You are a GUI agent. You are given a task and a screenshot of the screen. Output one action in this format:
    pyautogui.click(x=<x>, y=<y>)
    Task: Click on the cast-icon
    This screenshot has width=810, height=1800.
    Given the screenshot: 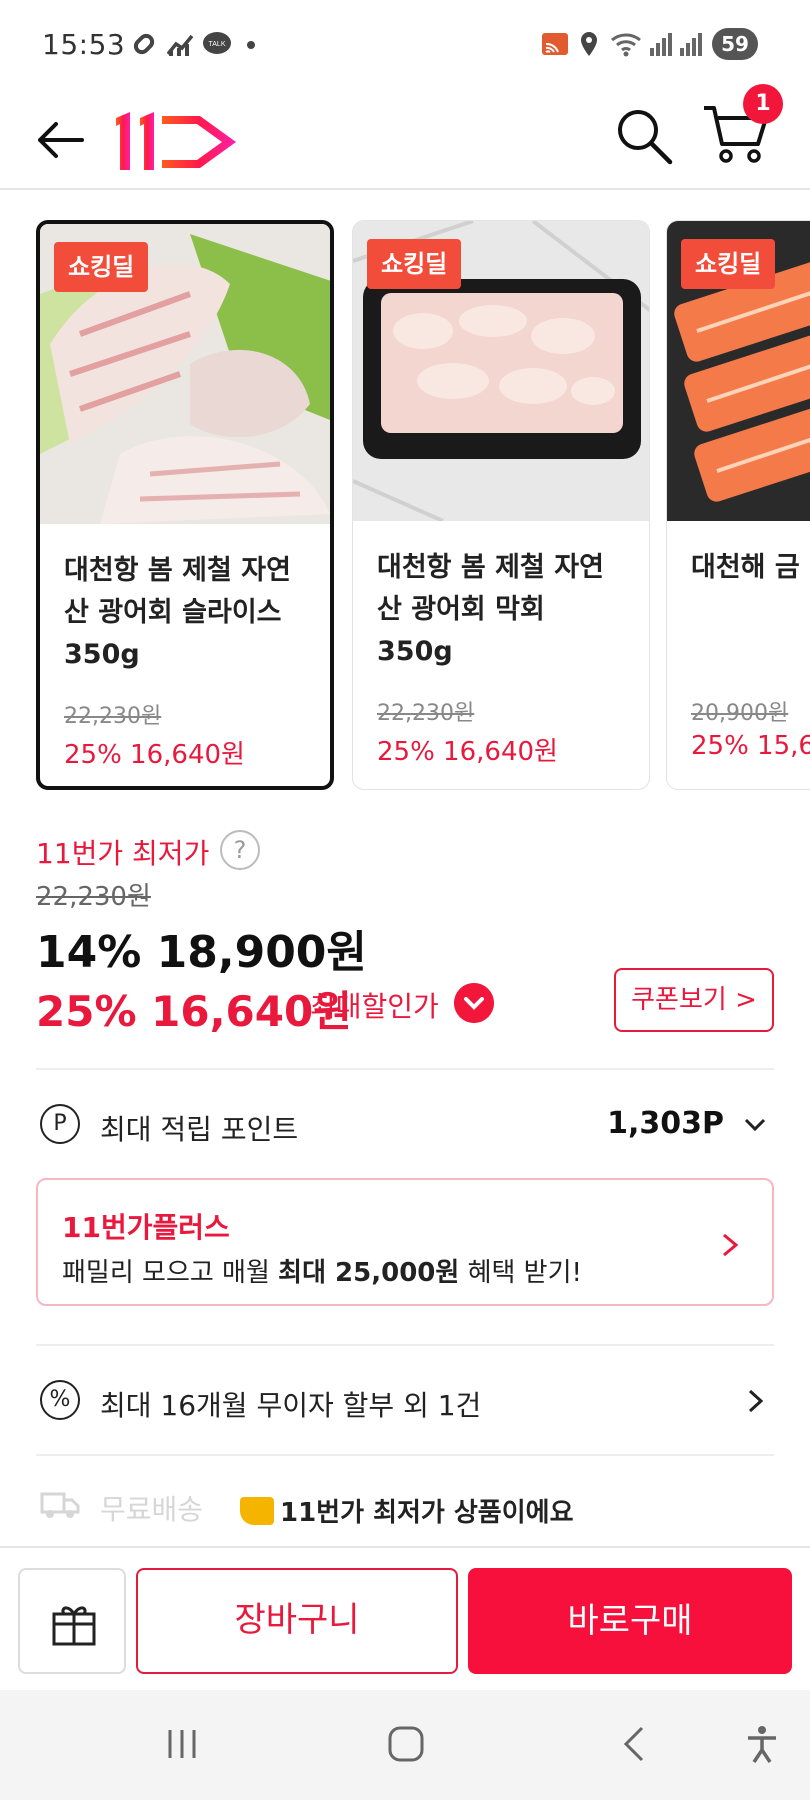 What is the action you would take?
    pyautogui.click(x=555, y=44)
    